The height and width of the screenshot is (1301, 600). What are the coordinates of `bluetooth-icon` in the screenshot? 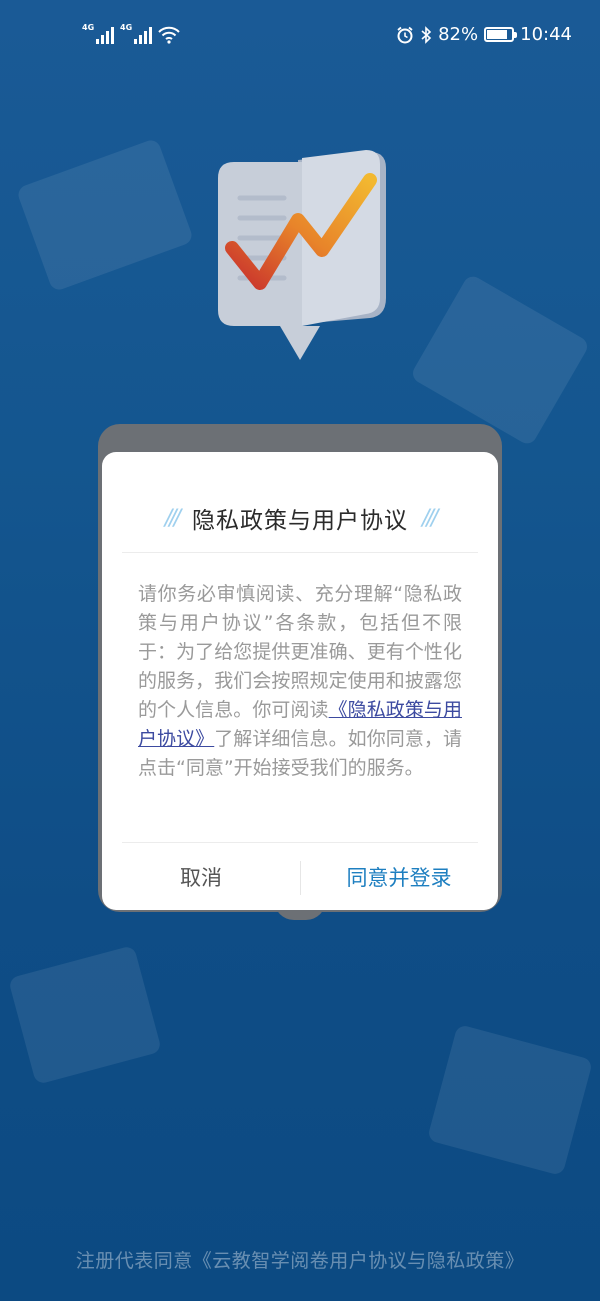 It's located at (426, 34).